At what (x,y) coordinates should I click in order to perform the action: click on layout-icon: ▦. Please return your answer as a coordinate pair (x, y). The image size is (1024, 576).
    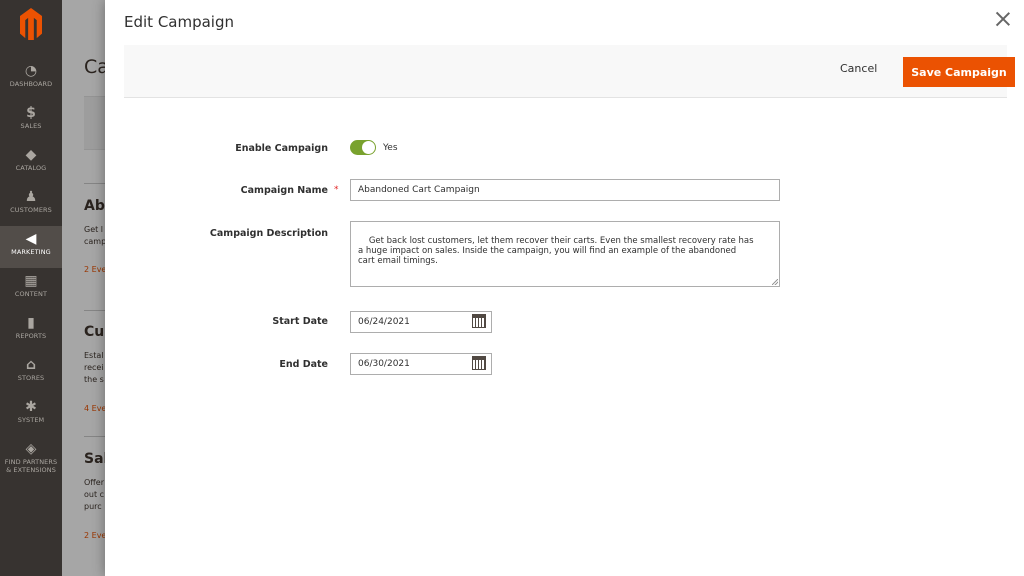
    Looking at the image, I should click on (31, 281).